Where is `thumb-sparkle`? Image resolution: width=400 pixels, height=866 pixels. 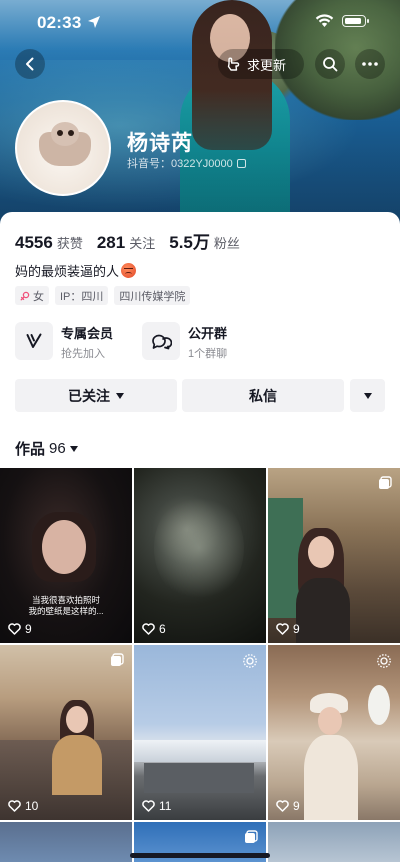
thumb-sparkle is located at coordinates (199, 548).